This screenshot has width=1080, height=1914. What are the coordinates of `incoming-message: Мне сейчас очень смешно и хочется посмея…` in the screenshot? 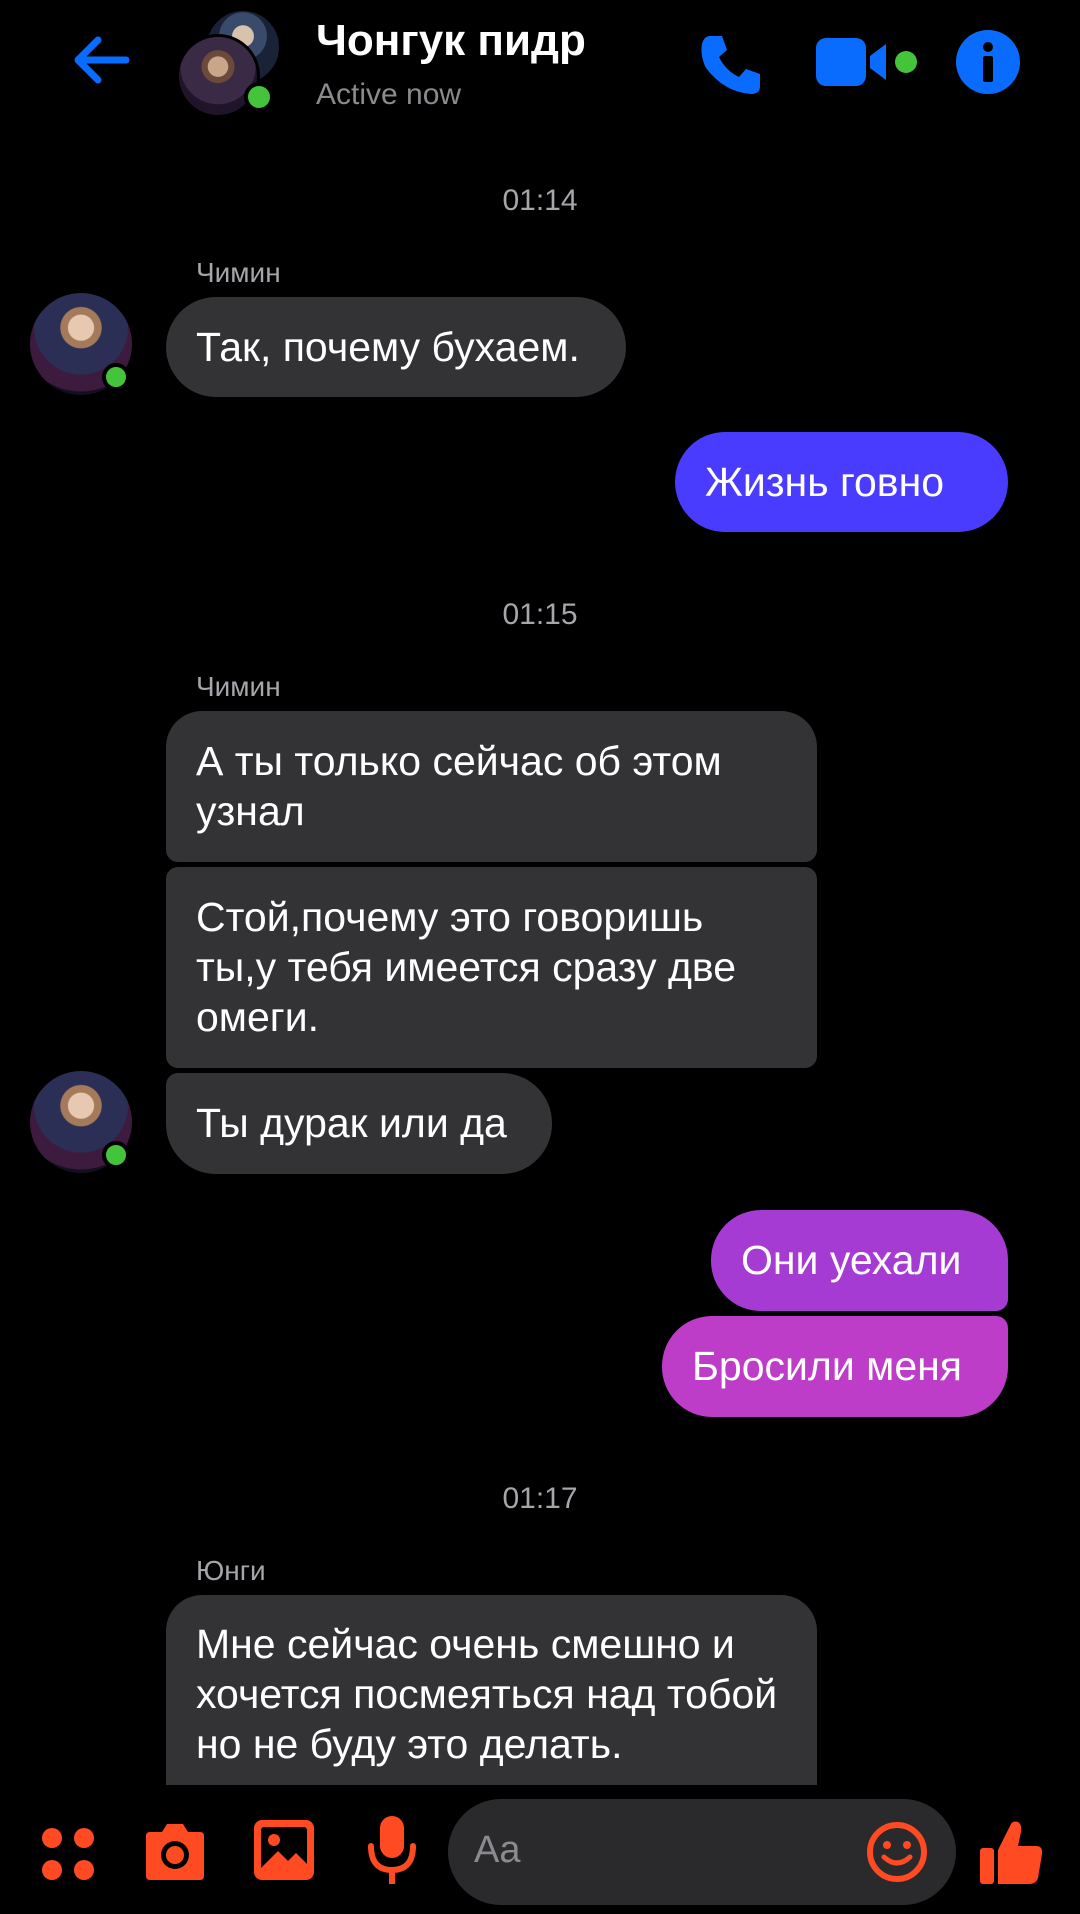 It's located at (491, 1690).